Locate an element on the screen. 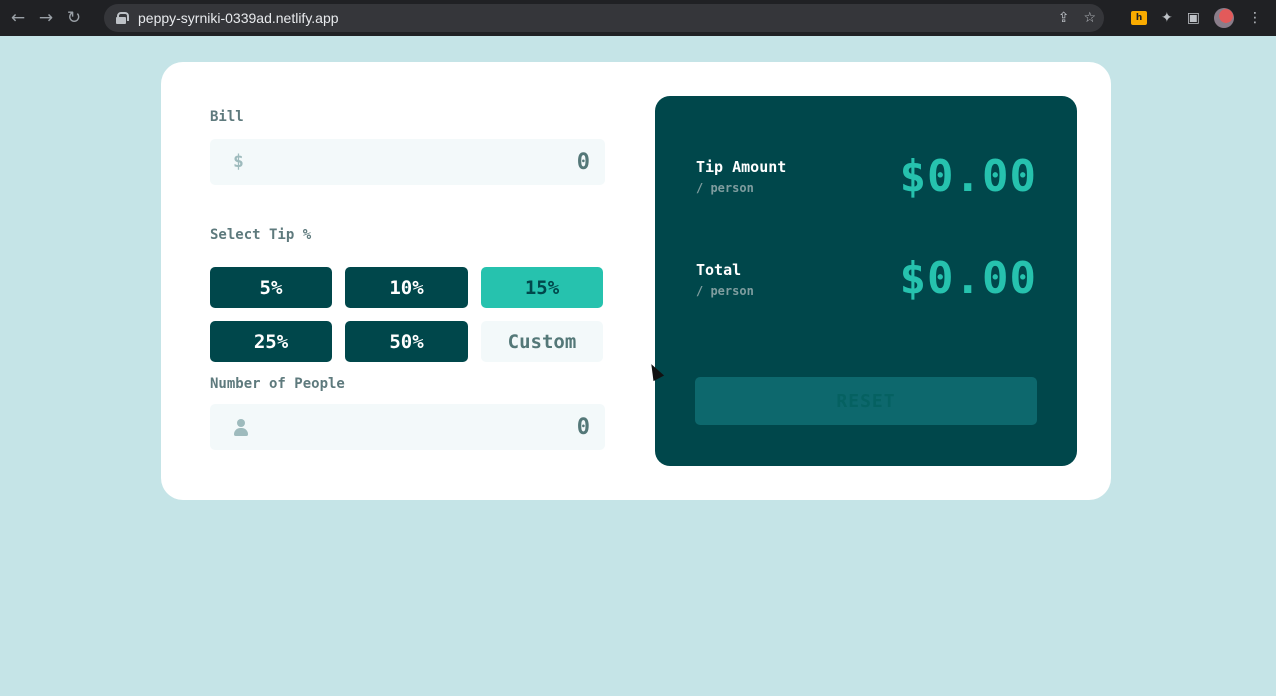  people-label: Number of People is located at coordinates (277, 384).